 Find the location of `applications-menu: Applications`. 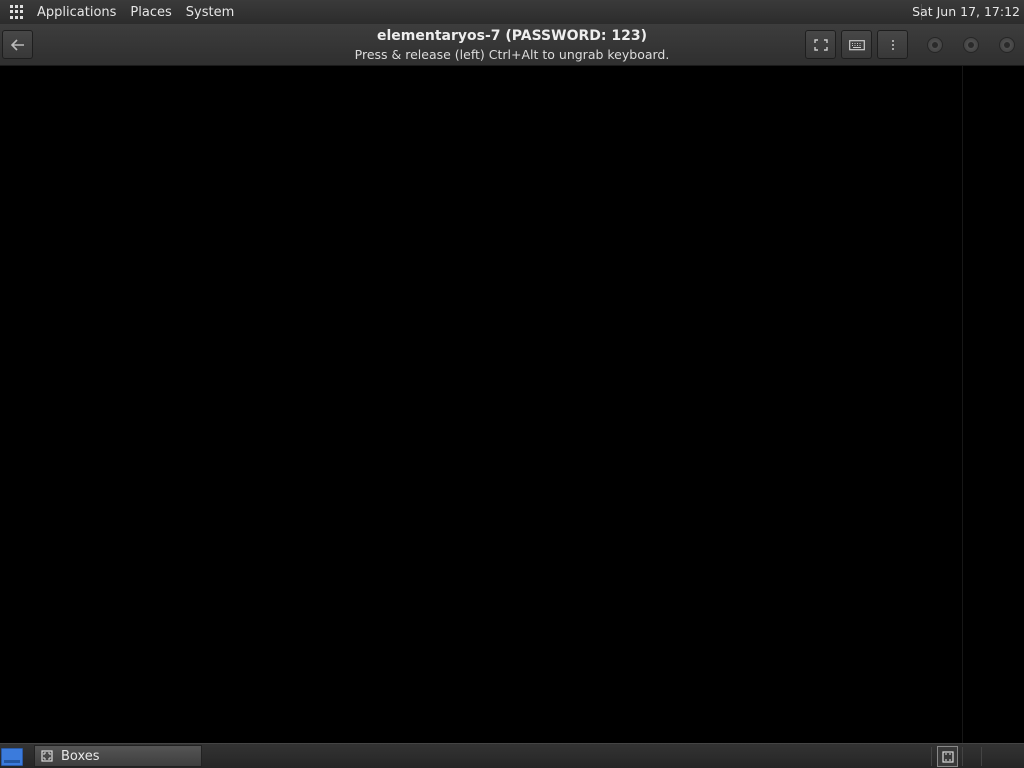

applications-menu: Applications is located at coordinates (76, 12).